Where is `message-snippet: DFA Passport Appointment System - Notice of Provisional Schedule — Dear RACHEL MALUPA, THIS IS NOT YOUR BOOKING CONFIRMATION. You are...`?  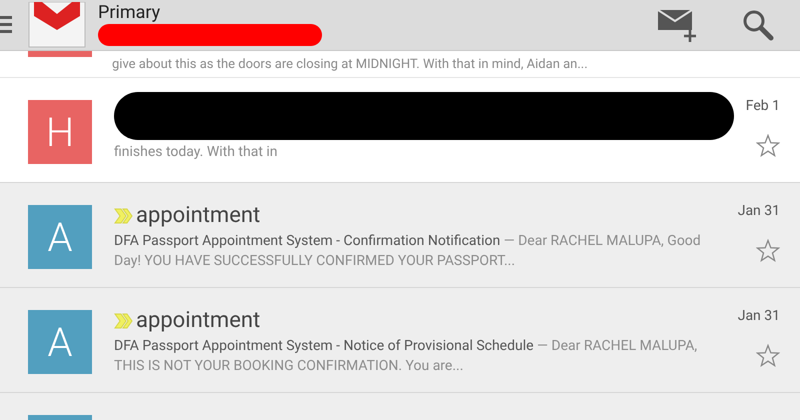
message-snippet: DFA Passport Appointment System - Notice of Provisional Schedule — Dear RACHEL MALUPA, THIS IS NOT YOUR BOOKING CONFIRMATION. You are... is located at coordinates (406, 356).